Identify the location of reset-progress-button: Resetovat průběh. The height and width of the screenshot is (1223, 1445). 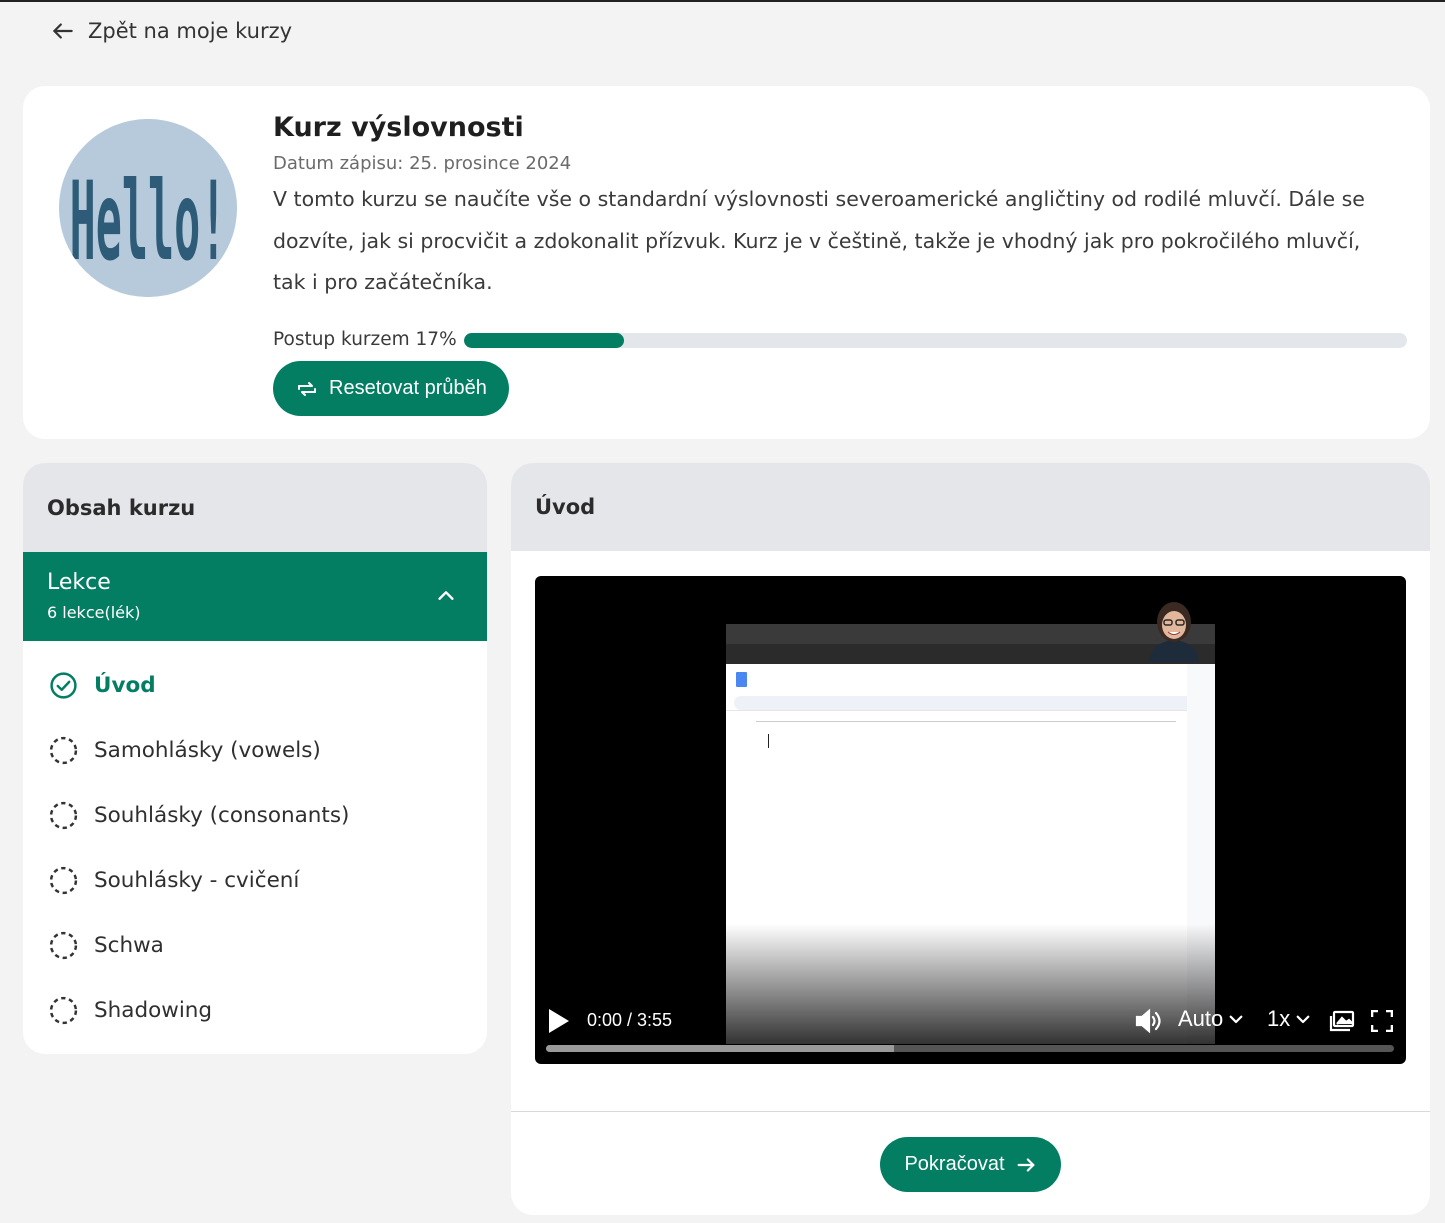
(391, 388).